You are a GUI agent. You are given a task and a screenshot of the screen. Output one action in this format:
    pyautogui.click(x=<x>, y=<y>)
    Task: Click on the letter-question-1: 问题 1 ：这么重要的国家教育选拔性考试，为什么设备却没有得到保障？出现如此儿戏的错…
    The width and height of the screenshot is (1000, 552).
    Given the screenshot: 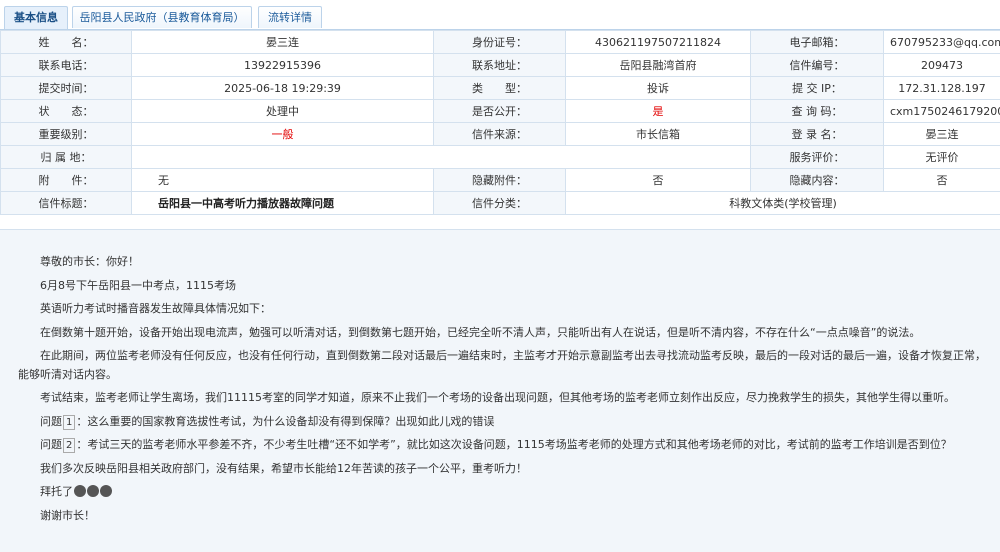 What is the action you would take?
    pyautogui.click(x=500, y=422)
    